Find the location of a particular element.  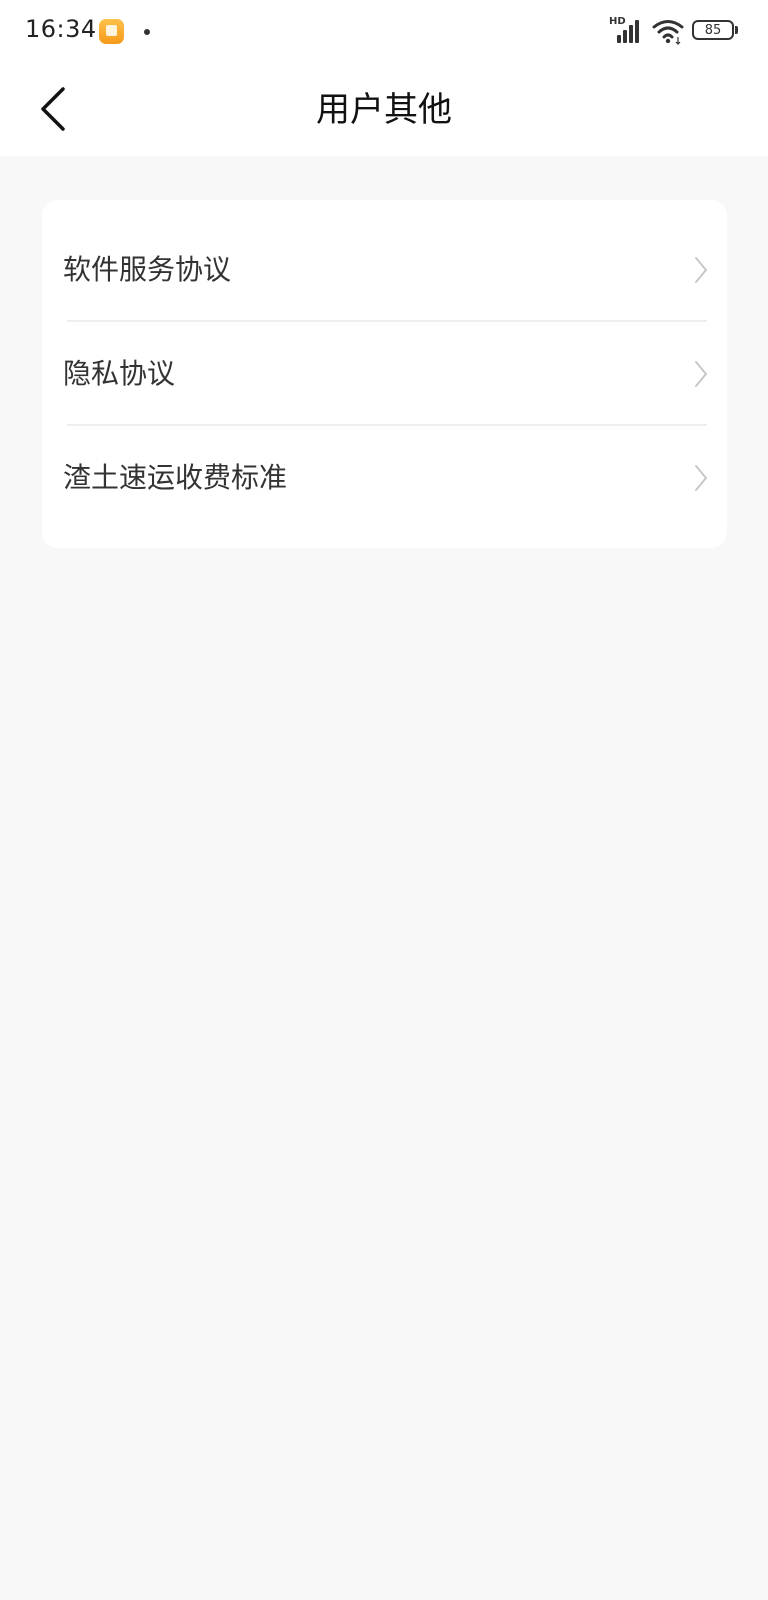

wifi-icon is located at coordinates (668, 32).